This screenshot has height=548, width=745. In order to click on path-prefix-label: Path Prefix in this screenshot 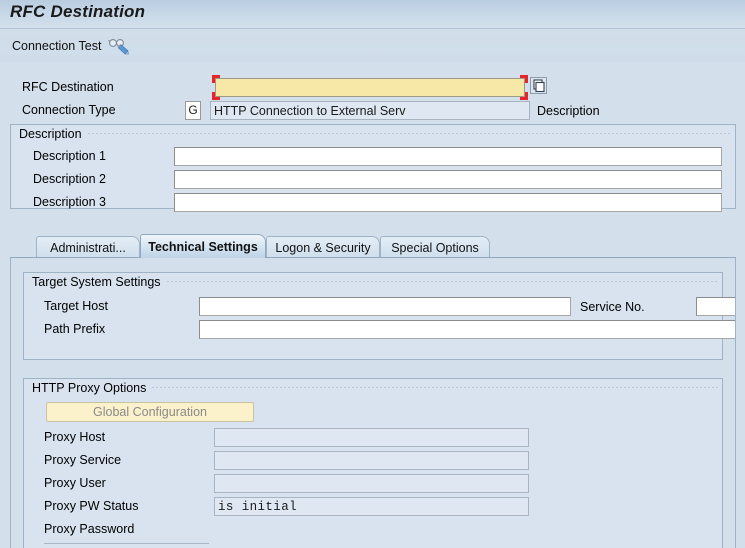, I will do `click(75, 329)`.